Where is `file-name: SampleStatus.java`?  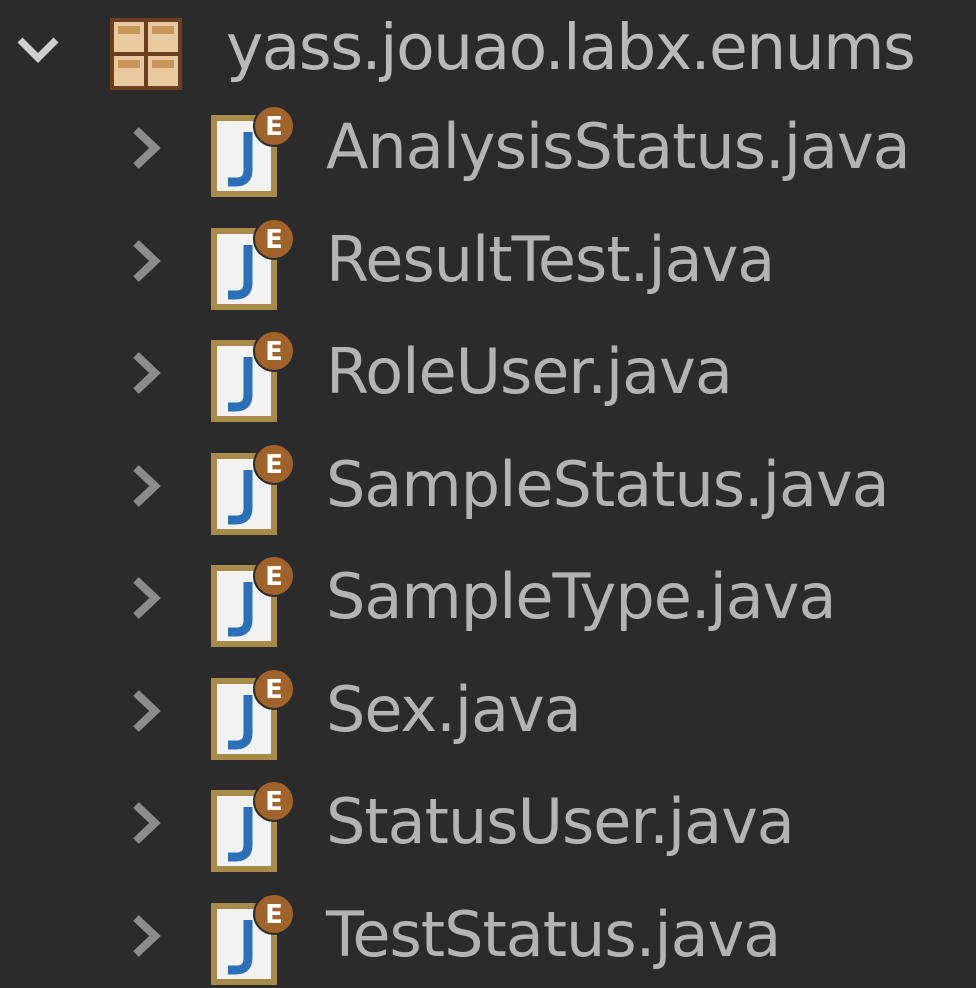 file-name: SampleStatus.java is located at coordinates (608, 484).